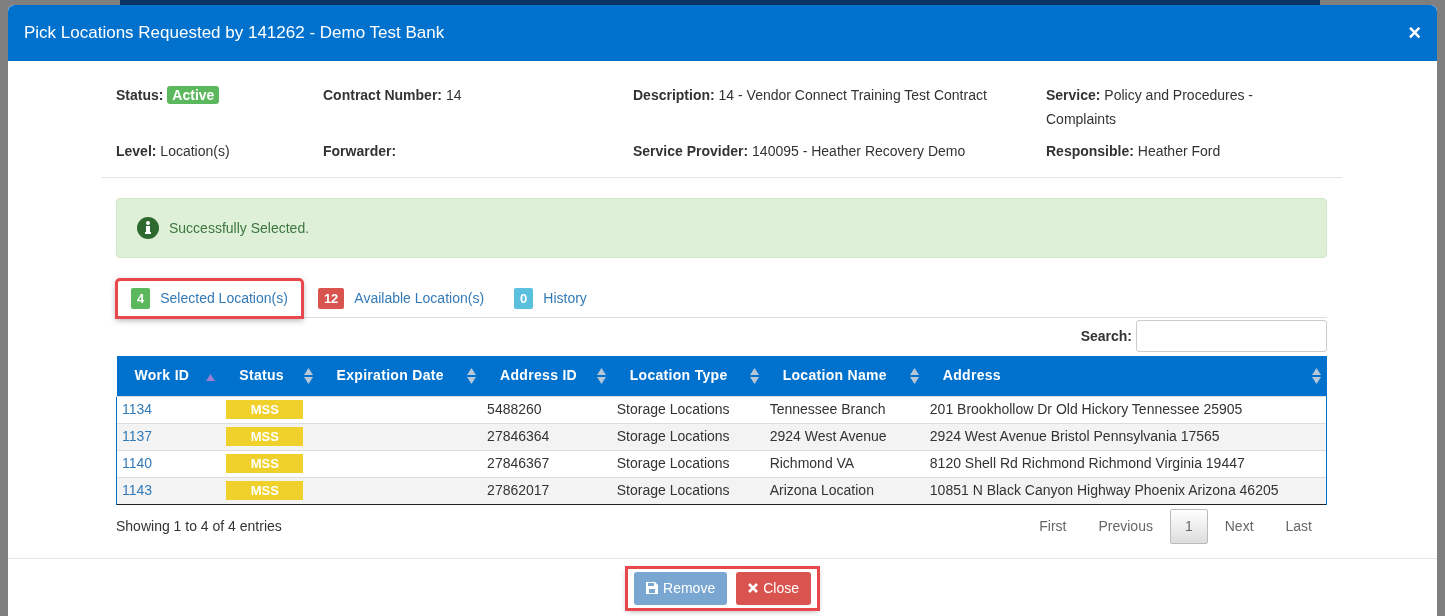 The image size is (1445, 616). I want to click on table-cell: Tennessee Branch, so click(827, 409).